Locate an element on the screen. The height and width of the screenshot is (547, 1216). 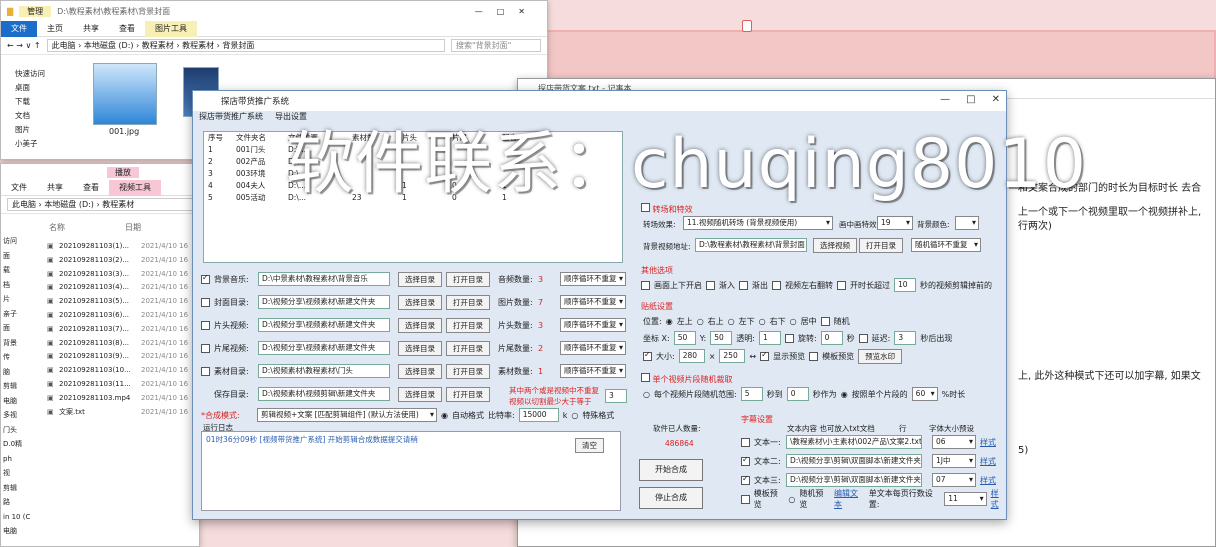
nav-item: 访问 is located at coordinates (14, 241).